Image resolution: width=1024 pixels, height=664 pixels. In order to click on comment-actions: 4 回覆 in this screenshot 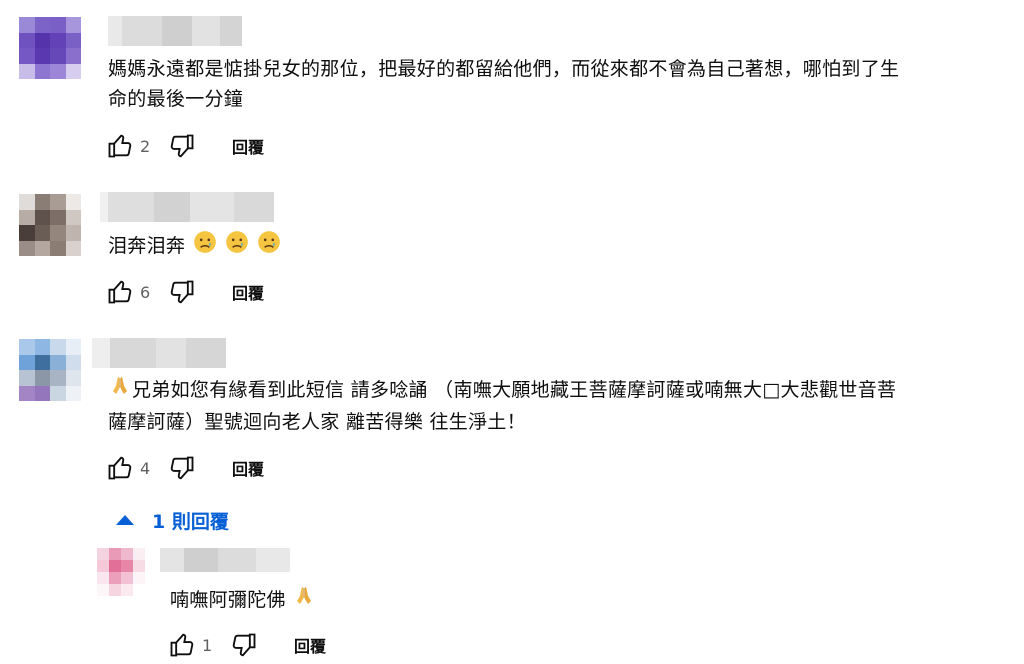, I will do `click(184, 468)`.